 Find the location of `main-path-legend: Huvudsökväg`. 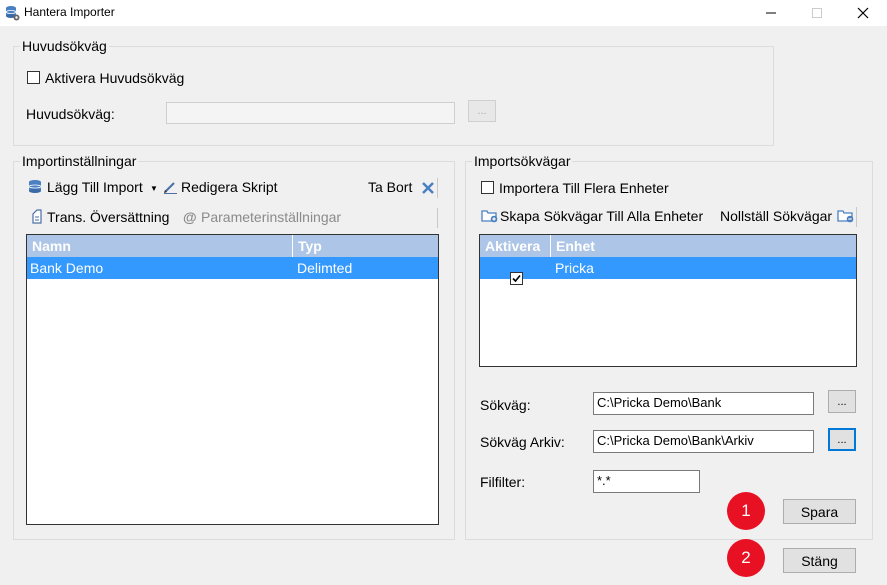

main-path-legend: Huvudsökväg is located at coordinates (64, 46).